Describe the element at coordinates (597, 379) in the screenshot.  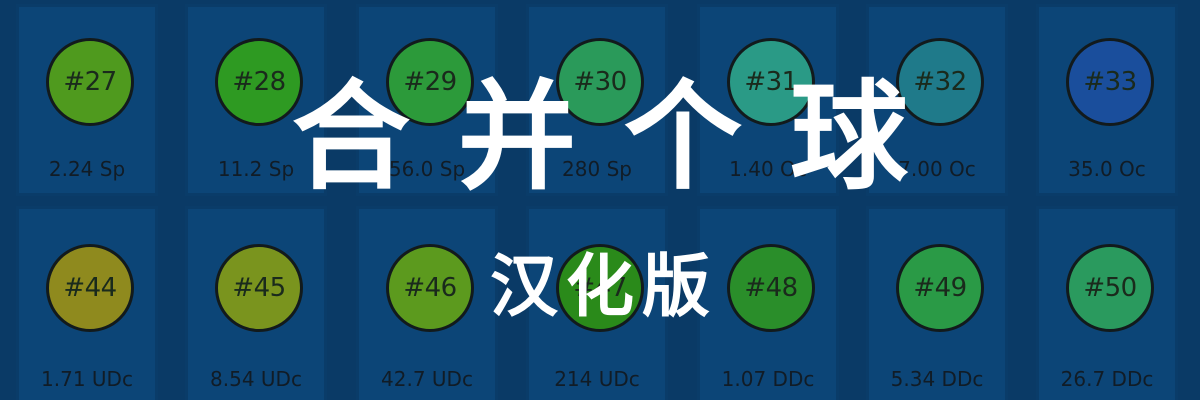
I see `ball-value-label: 214 UDc` at that location.